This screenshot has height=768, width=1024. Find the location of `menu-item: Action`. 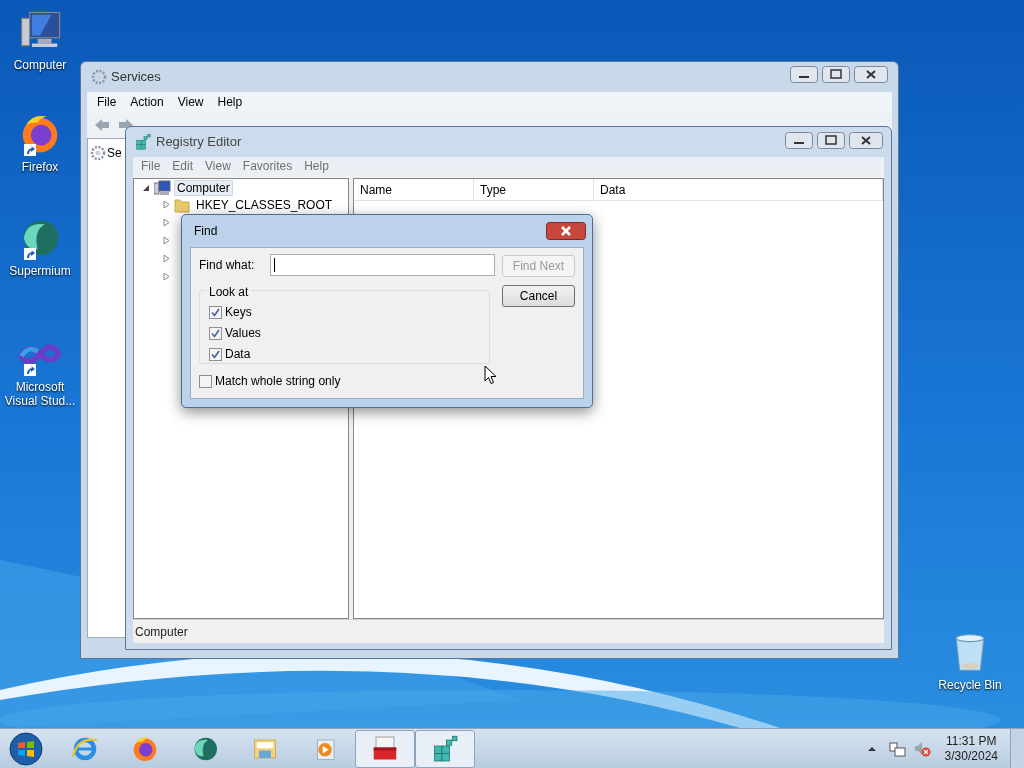

menu-item: Action is located at coordinates (147, 102).